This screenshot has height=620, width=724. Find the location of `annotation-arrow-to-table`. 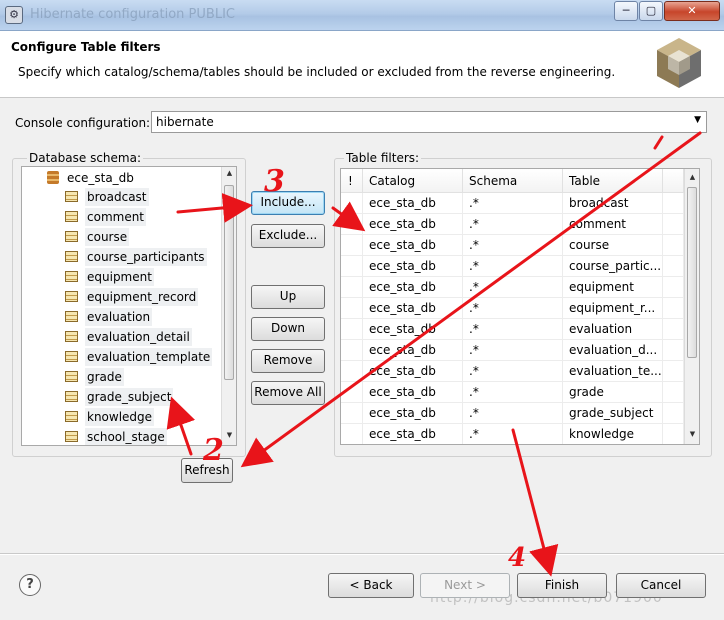

annotation-arrow-to-table is located at coordinates (348, 216).